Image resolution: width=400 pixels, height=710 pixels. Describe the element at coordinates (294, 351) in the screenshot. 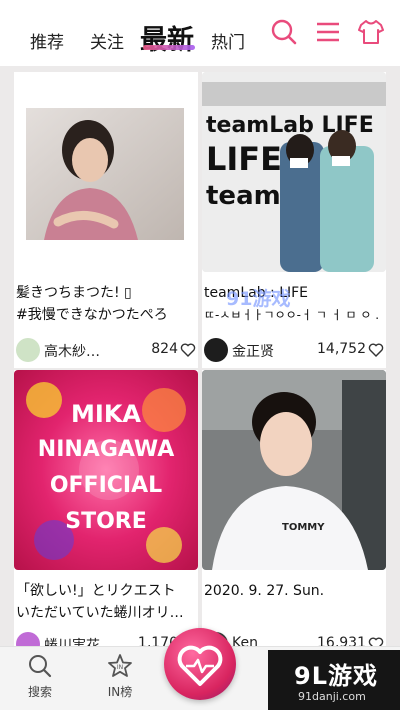

I see `post-meta: 金正贤 14,752` at that location.